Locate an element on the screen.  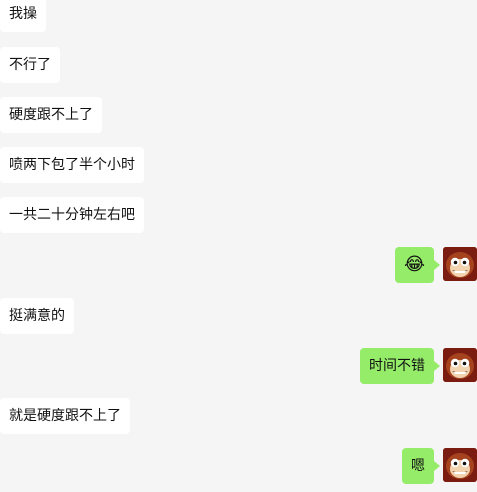
incoming-message: 我操 is located at coordinates (23, 16).